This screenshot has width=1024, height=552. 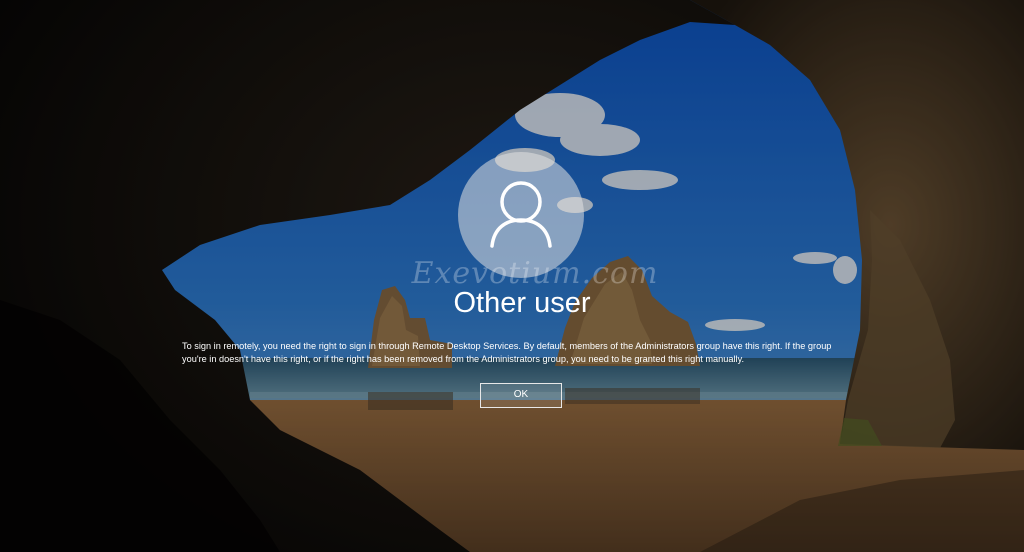 I want to click on watermark-text: Exevotium.com, so click(x=535, y=273).